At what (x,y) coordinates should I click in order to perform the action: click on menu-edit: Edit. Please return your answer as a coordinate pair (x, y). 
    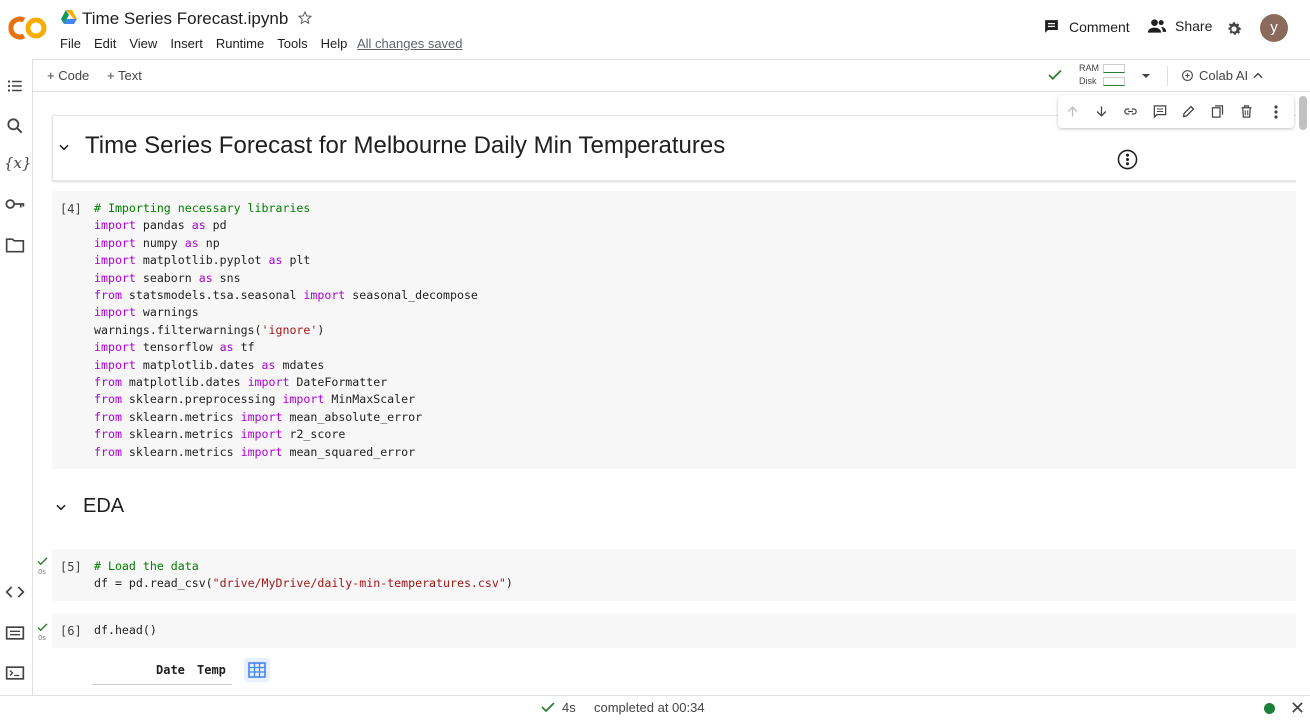
    Looking at the image, I should click on (105, 43).